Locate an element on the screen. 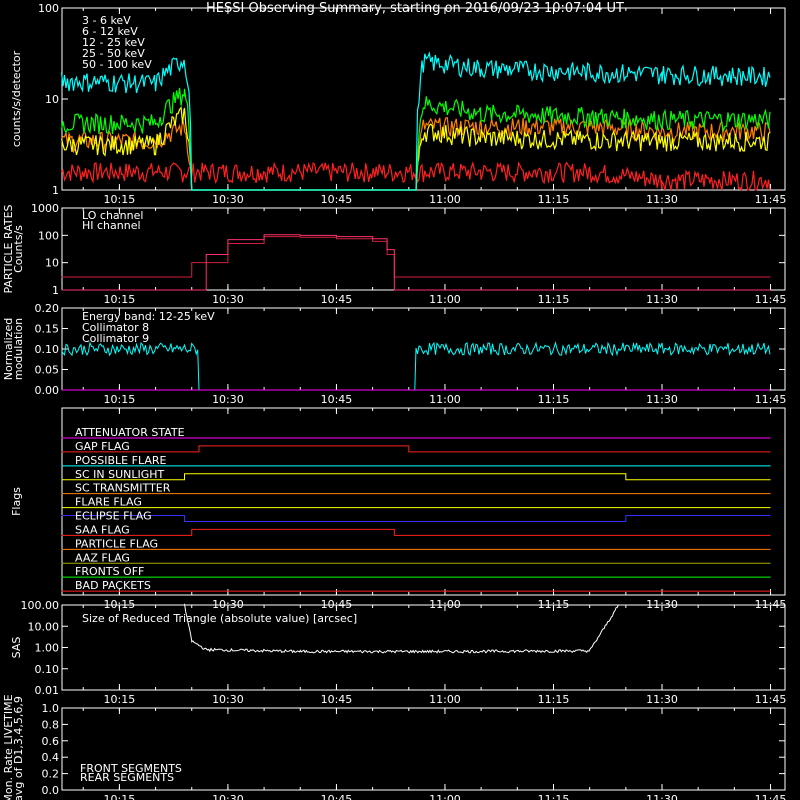 The height and width of the screenshot is (800, 800). y-tick-label: 0.20 is located at coordinates (47, 308).